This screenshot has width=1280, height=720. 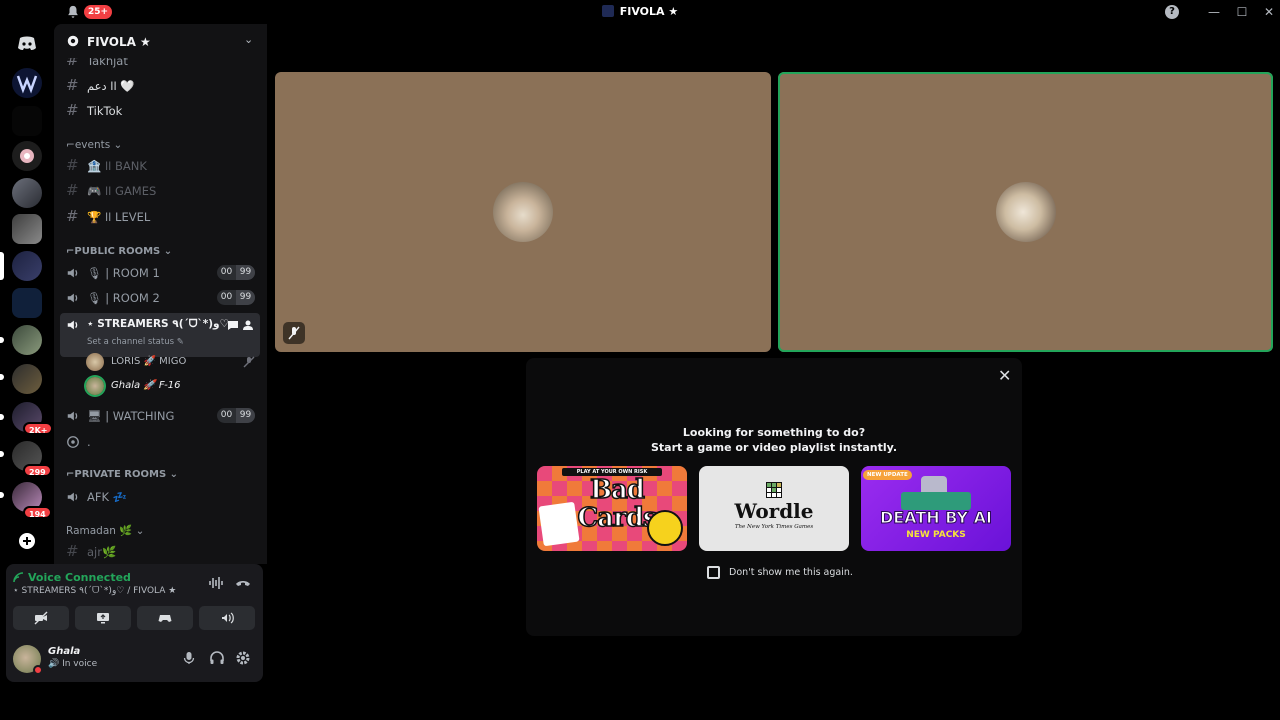 I want to click on soundboard-icon, so click(x=228, y=618).